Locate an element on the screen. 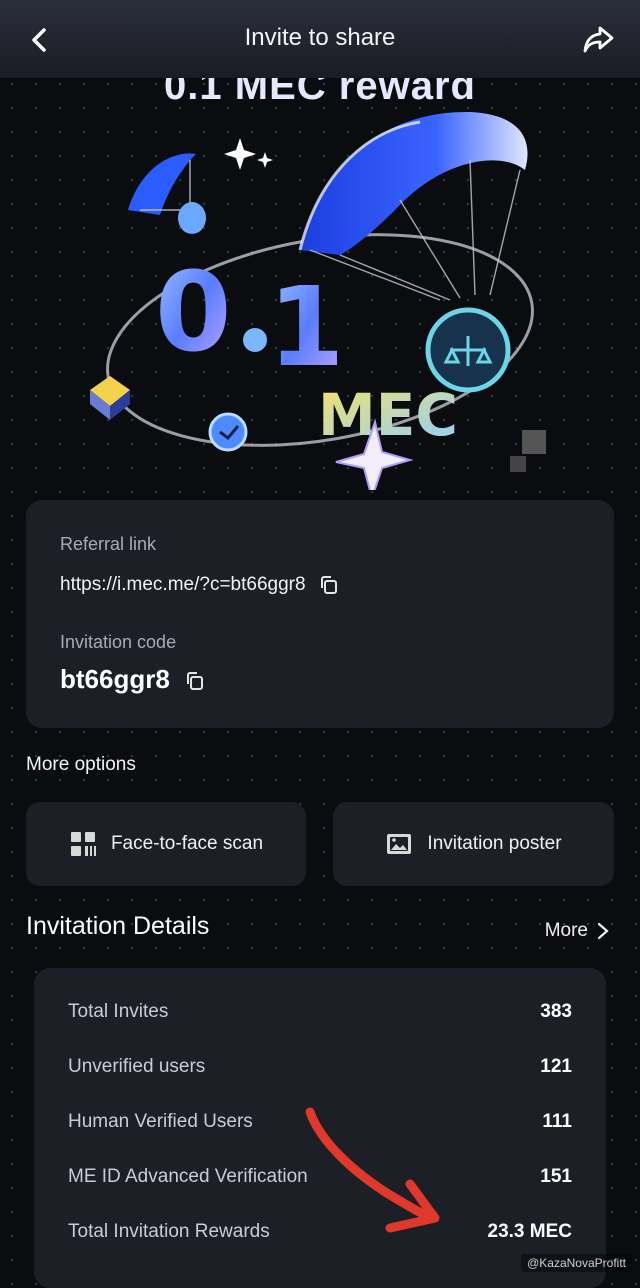 The image size is (640, 1288). face-to-face-scan-button: Face-to-face scan is located at coordinates (166, 844).